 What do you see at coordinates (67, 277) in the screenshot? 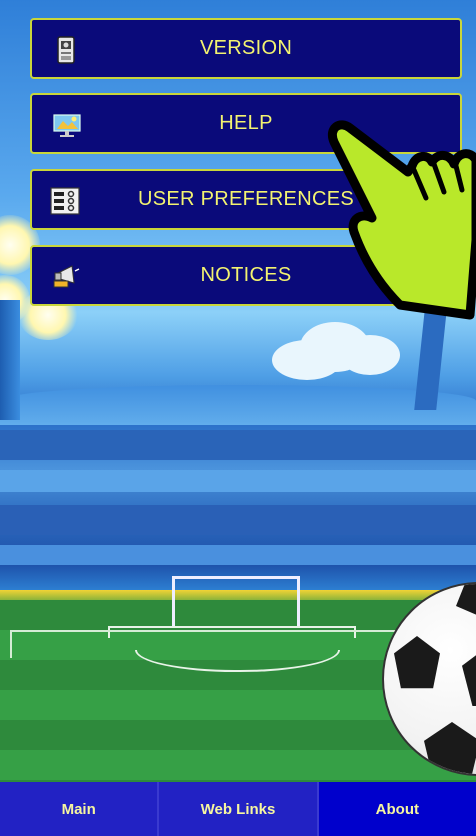
I see `megaphone-icon` at bounding box center [67, 277].